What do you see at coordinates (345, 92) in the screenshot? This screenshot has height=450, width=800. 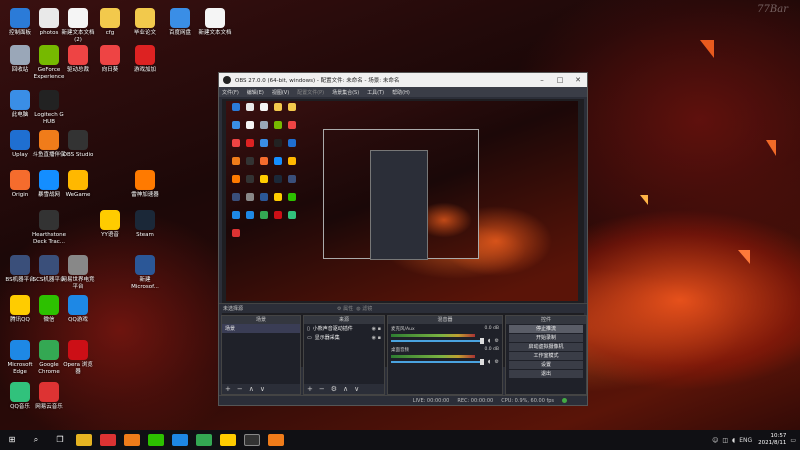 I see `menu-scene-collection: 场景集合(S)` at bounding box center [345, 92].